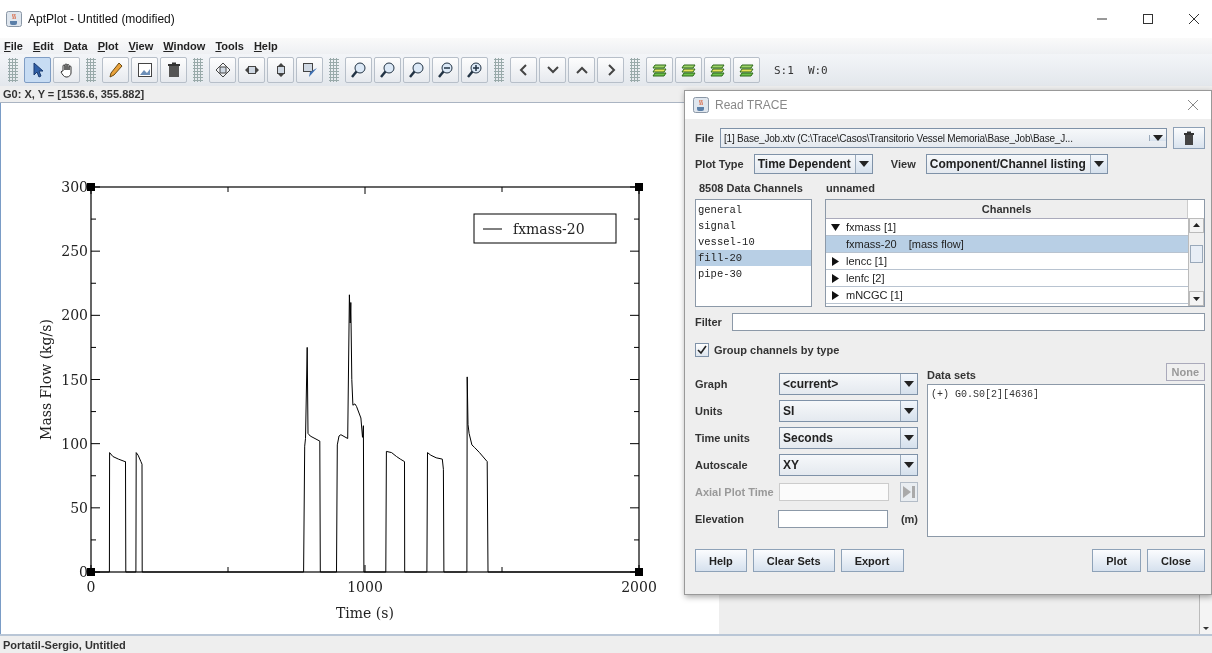 Image resolution: width=1212 pixels, height=653 pixels. Describe the element at coordinates (1007, 295) in the screenshot. I see `tree-row: mNCGC [1]` at that location.